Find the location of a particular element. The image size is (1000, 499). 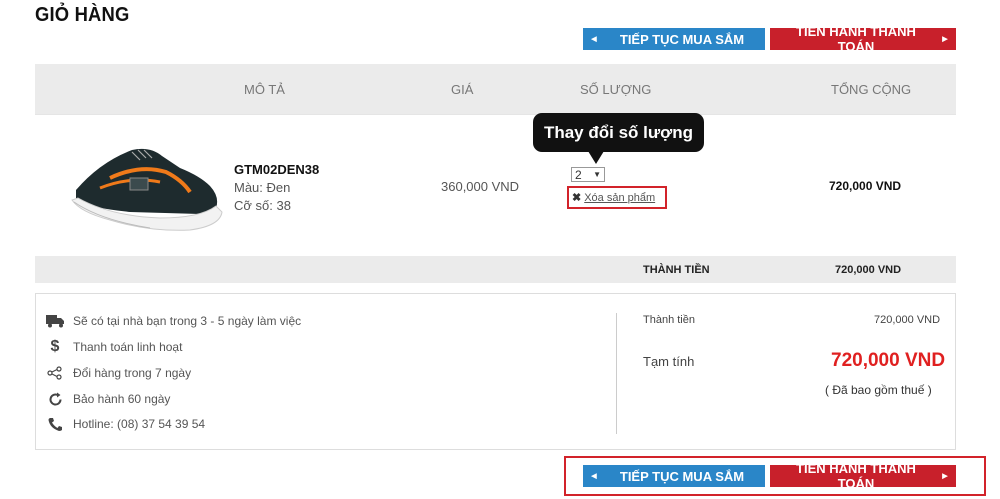

checkout-button-top: TIẾN HÀNH THANH TOÁN ▶ is located at coordinates (863, 39).